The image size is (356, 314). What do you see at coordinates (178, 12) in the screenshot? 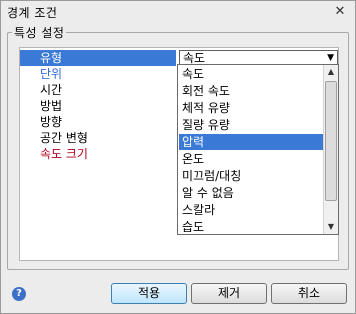
I see `title-bar: 경계 조건 ✕` at bounding box center [178, 12].